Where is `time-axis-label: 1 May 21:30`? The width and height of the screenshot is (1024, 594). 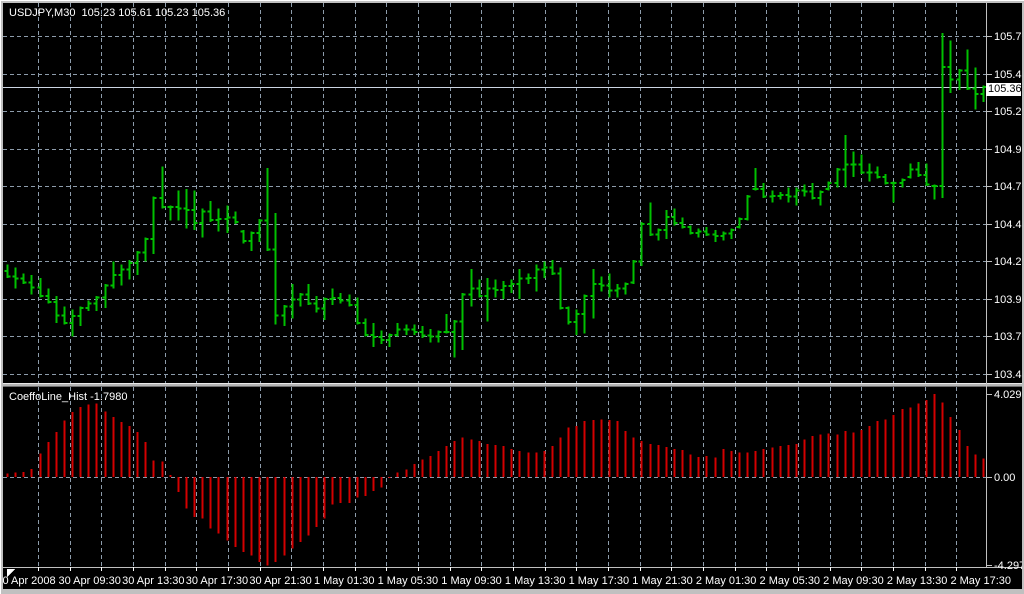 time-axis-label: 1 May 21:30 is located at coordinates (662, 581).